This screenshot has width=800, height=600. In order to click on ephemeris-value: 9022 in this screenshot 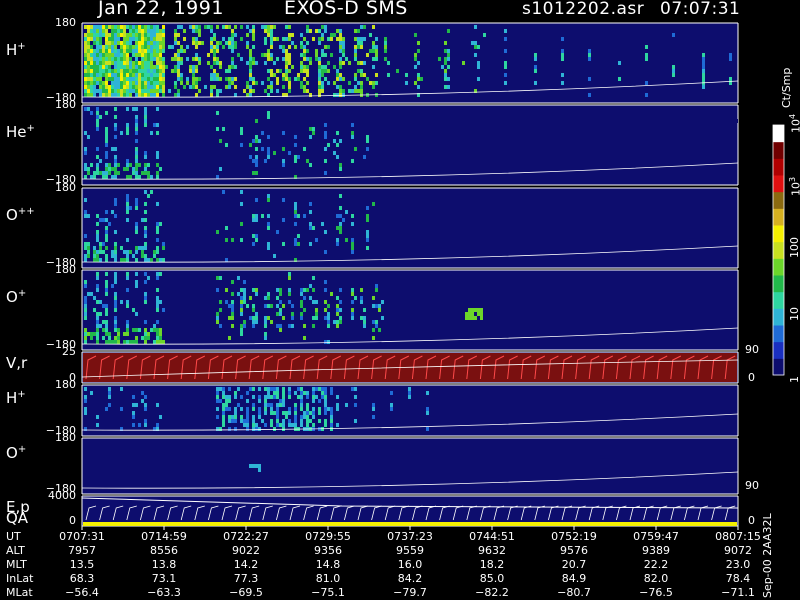, I will do `click(246, 550)`.